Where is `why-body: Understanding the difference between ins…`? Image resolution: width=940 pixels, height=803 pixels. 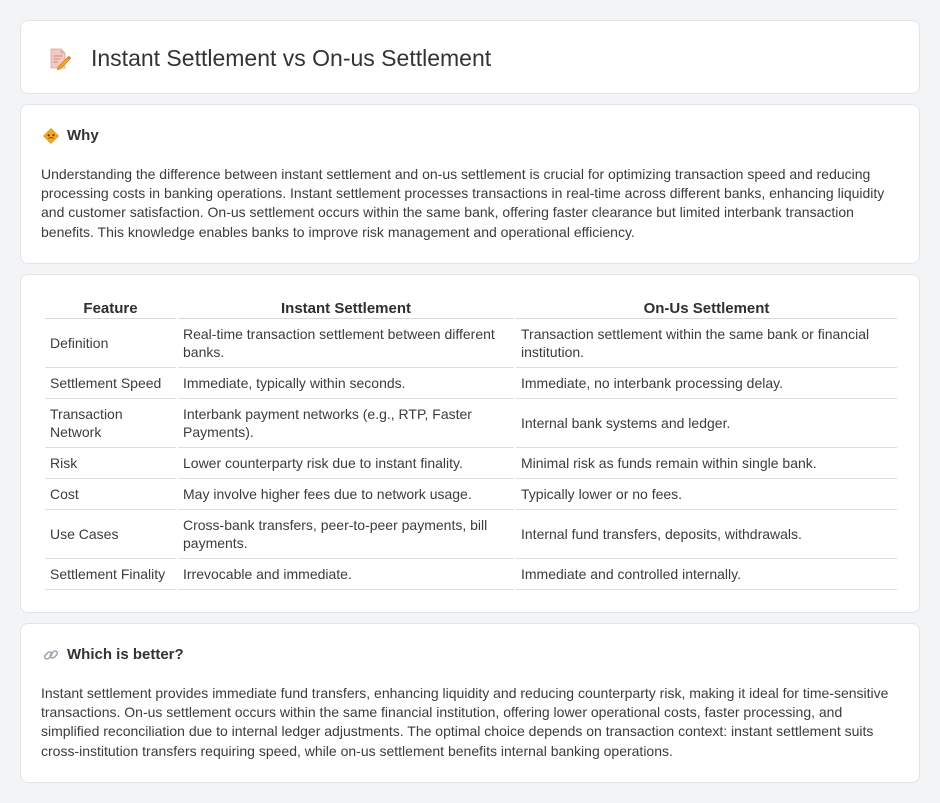
why-body: Understanding the difference between ins… is located at coordinates (463, 203).